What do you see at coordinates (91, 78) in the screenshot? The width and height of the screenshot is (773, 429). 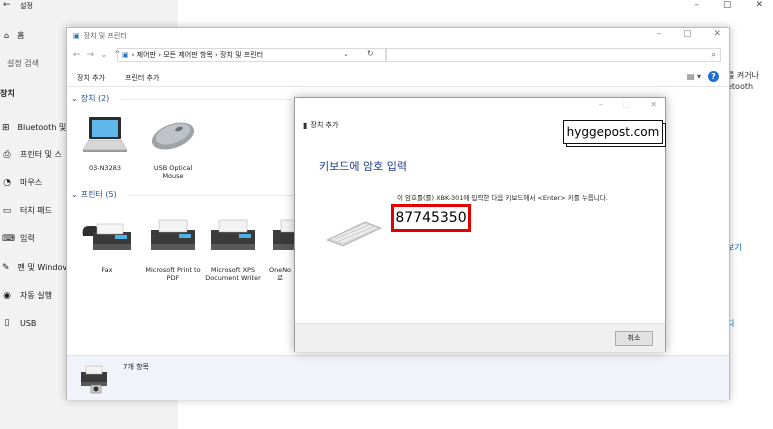 I see `add-device-command: 장치 추가` at bounding box center [91, 78].